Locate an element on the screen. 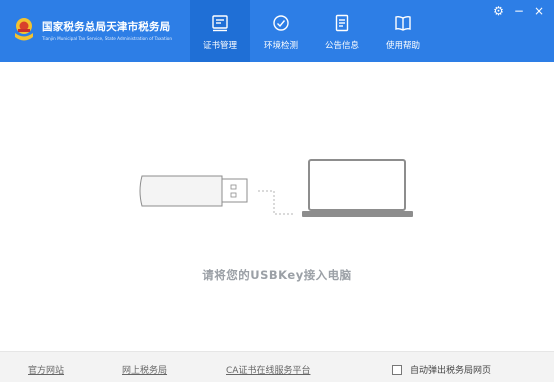 The height and width of the screenshot is (382, 554). minimize-icon: − is located at coordinates (519, 11).